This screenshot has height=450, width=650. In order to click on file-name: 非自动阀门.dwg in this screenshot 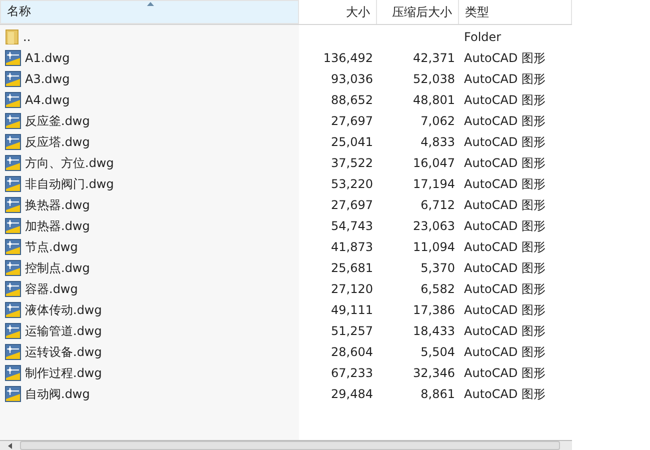, I will do `click(69, 184)`.